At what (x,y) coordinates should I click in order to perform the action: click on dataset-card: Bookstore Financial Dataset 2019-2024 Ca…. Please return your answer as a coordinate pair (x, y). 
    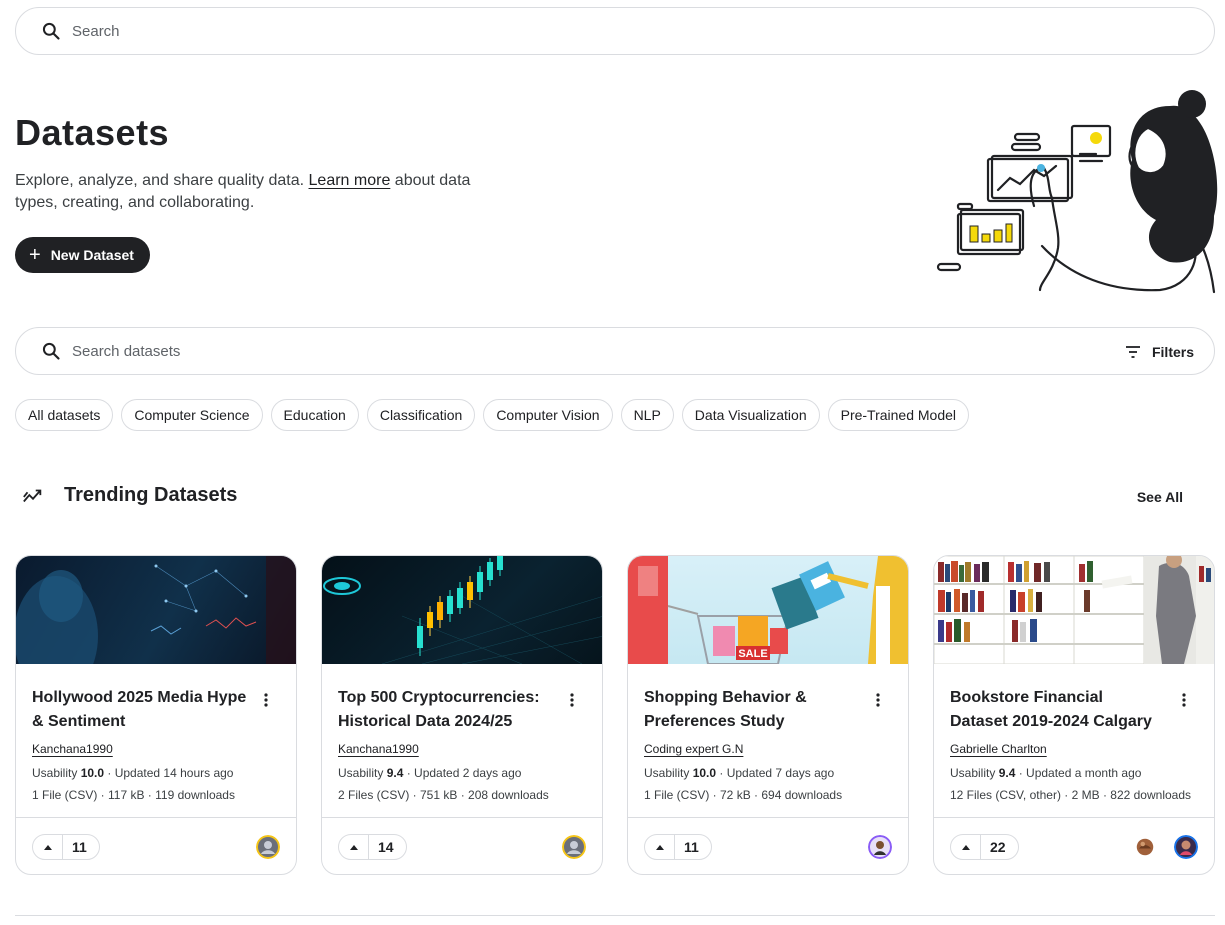
    Looking at the image, I should click on (1074, 715).